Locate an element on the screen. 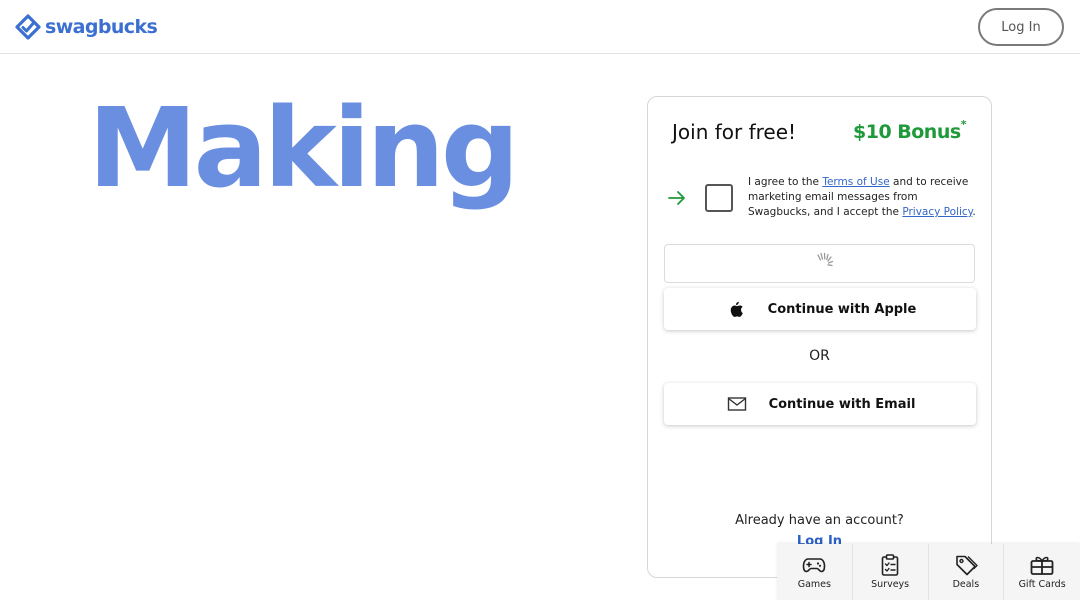 This screenshot has height=600, width=1080. privacy-policy-link: Privacy Policy is located at coordinates (937, 212).